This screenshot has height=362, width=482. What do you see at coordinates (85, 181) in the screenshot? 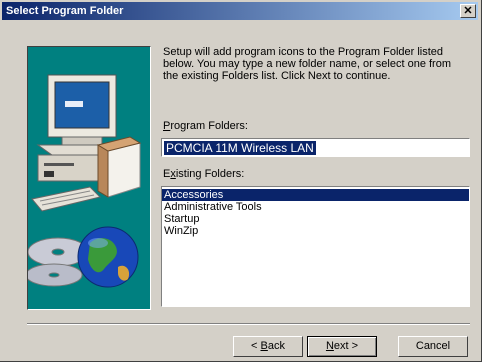
I see `computer-icon` at bounding box center [85, 181].